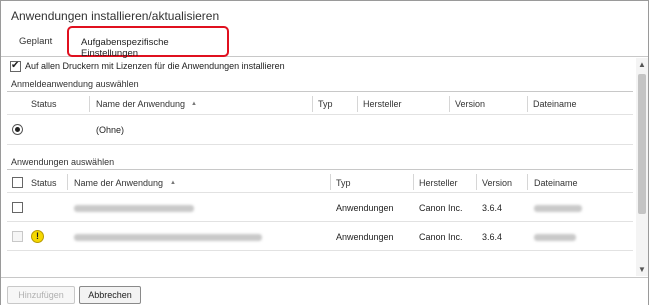 The width and height of the screenshot is (649, 305). I want to click on login-col-version: Version, so click(470, 104).